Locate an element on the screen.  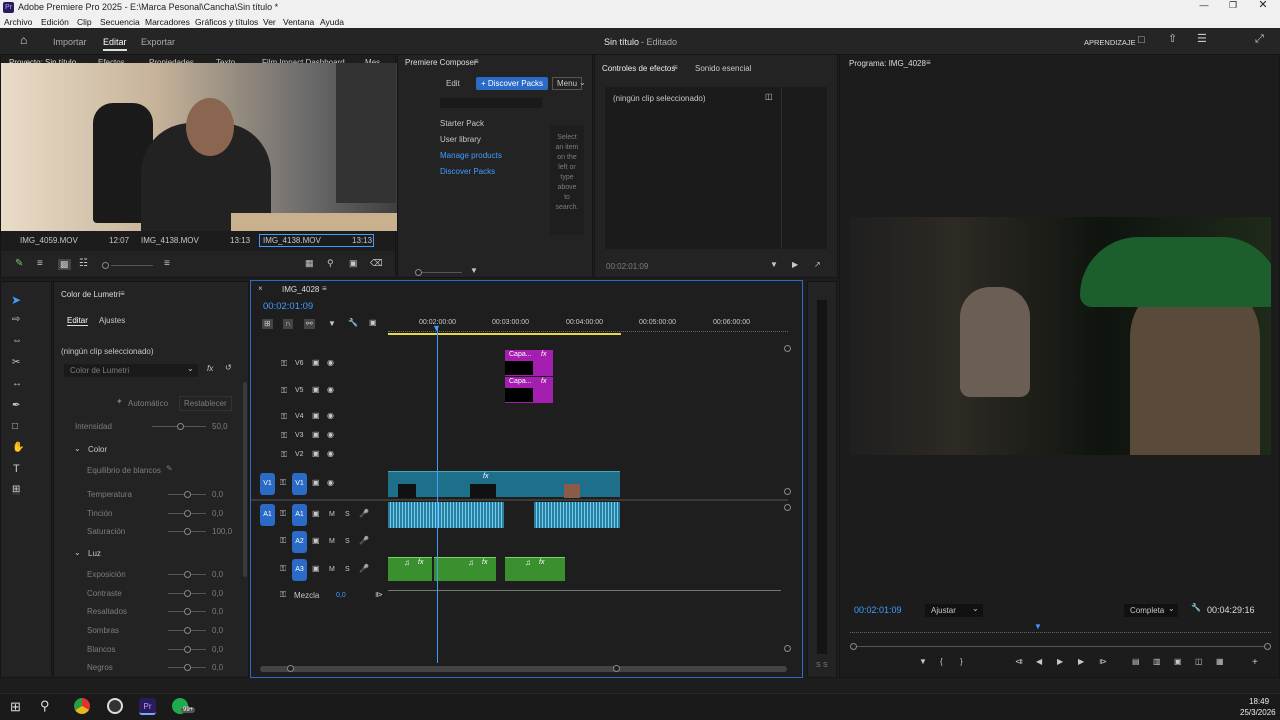
compare-icon: ◫ is located at coordinates (1199, 662).